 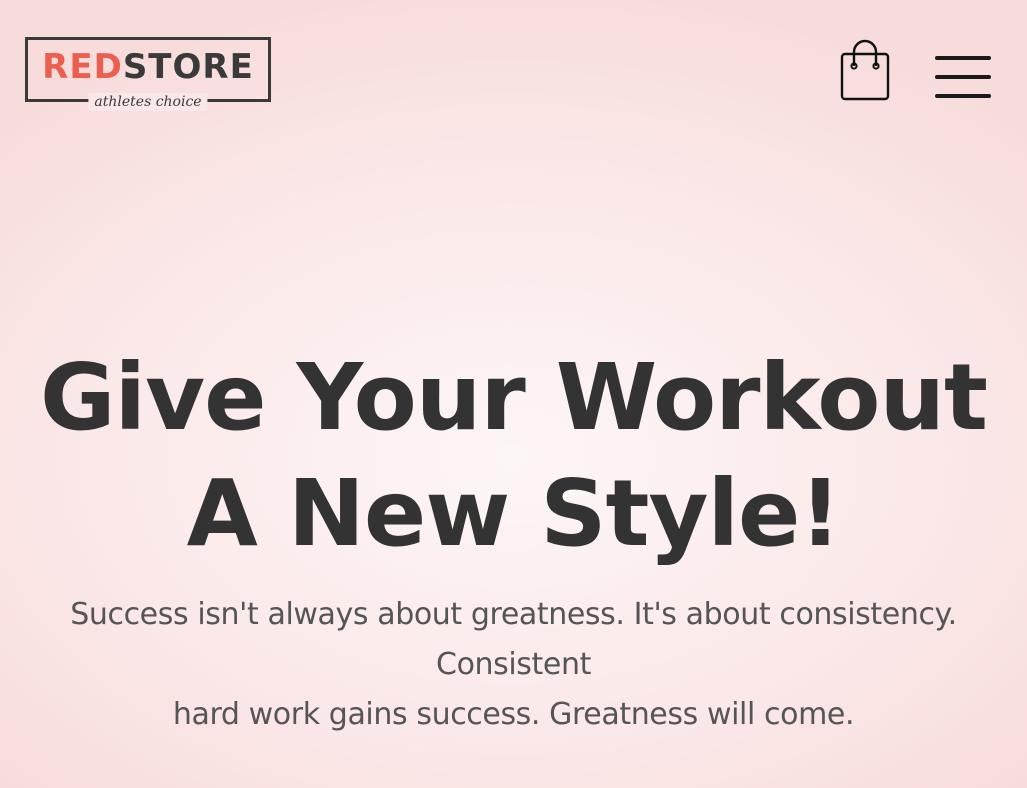 I want to click on logo-wordmark: REDSTORE, so click(x=148, y=67).